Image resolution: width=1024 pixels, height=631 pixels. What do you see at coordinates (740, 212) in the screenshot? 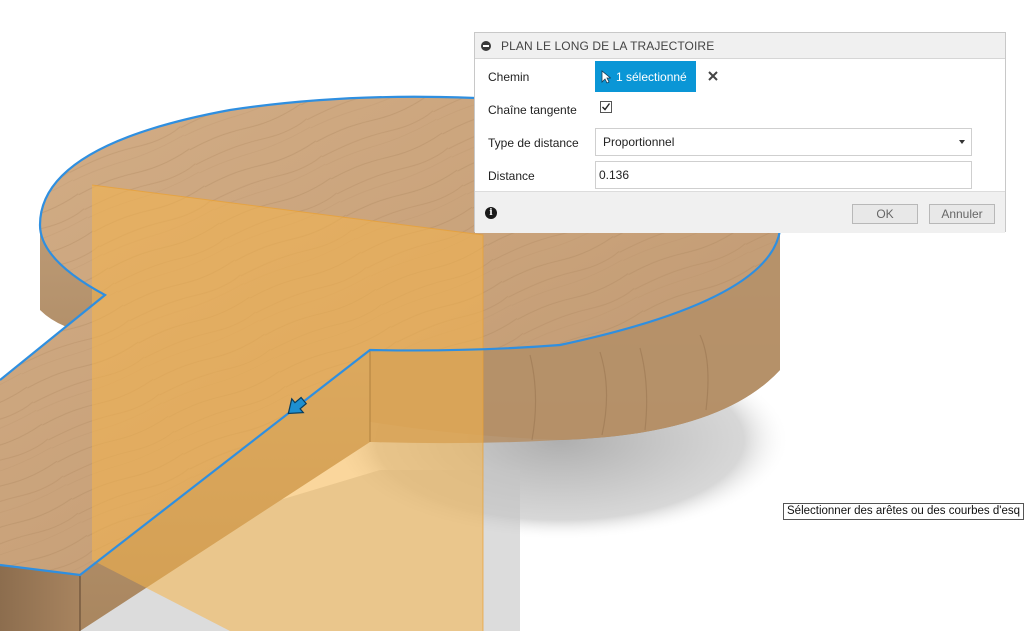
I see `dialog-footer: i OK Annuler` at bounding box center [740, 212].